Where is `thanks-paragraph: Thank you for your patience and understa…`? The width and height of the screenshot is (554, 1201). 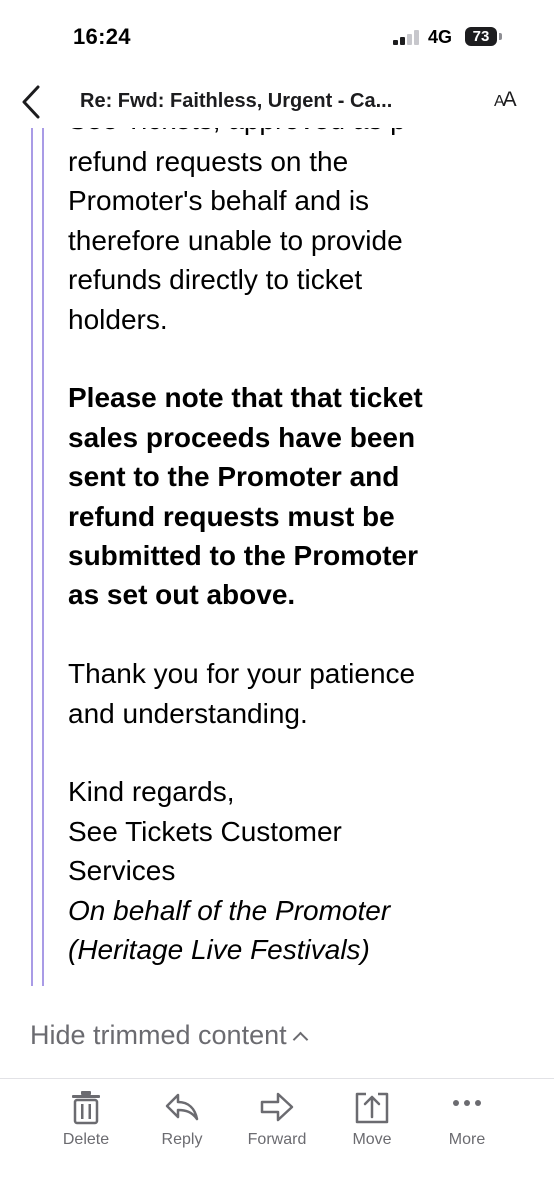
thanks-paragraph: Thank you for your patience and understa… is located at coordinates (242, 693).